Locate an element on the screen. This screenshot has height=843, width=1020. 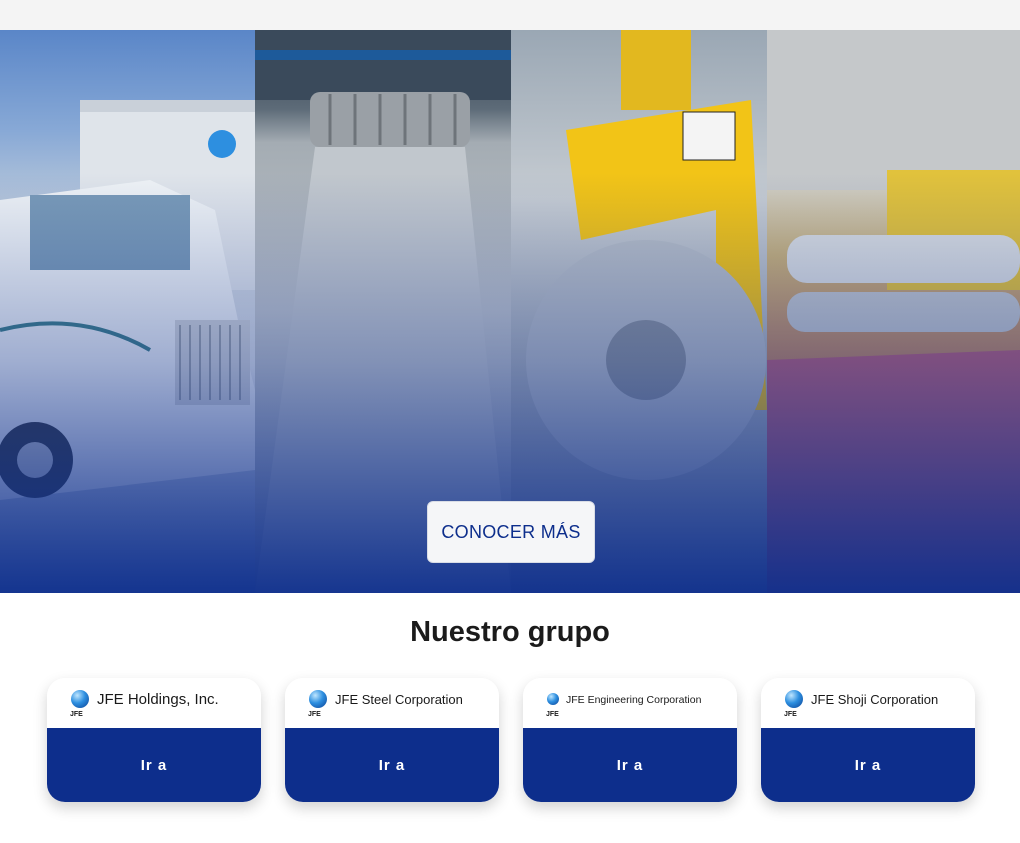
card-logo: JFE JFE Steel Corporation is located at coordinates (392, 703).